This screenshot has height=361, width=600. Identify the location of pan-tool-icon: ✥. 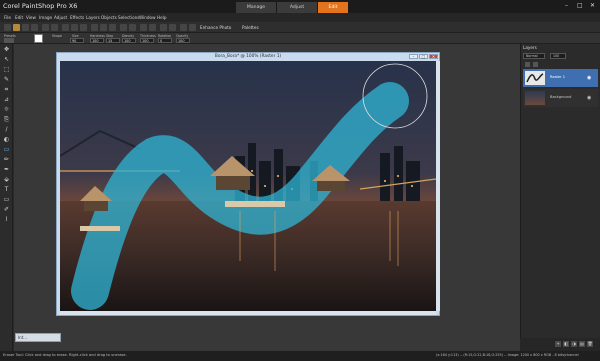
(6, 49).